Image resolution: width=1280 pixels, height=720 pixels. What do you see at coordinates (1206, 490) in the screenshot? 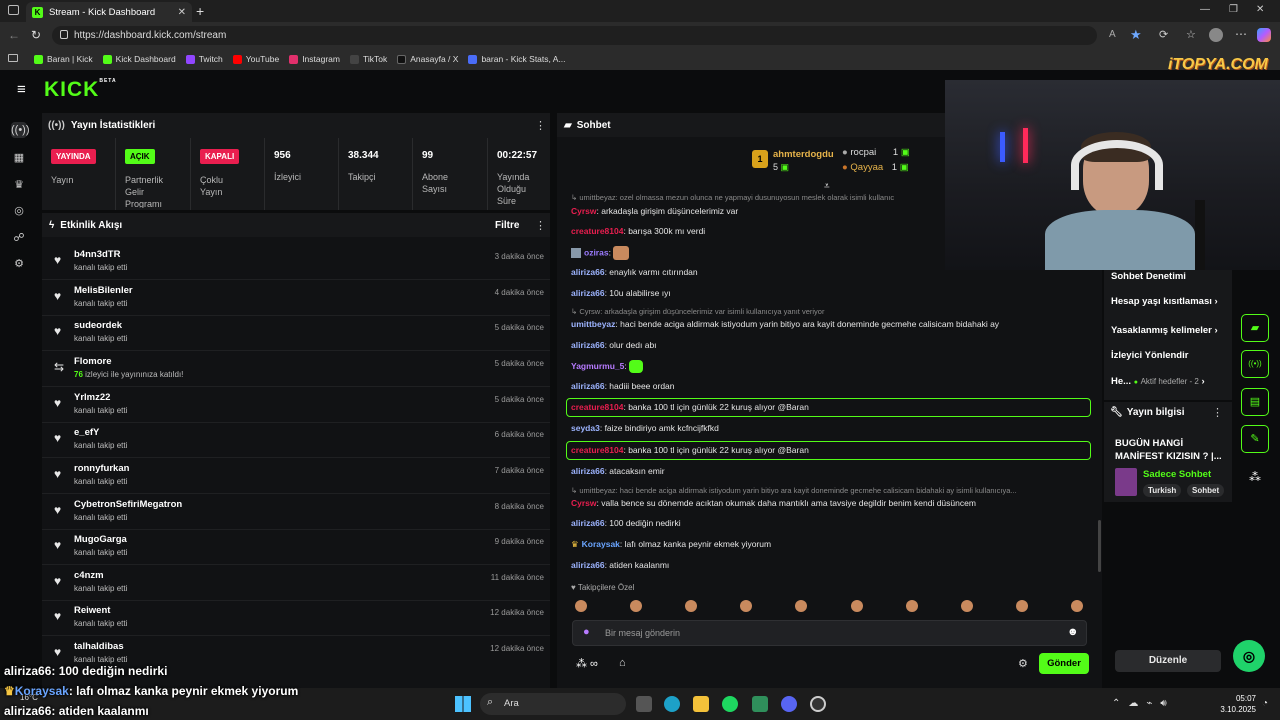
I see `tag-chip: Sohbet` at bounding box center [1206, 490].